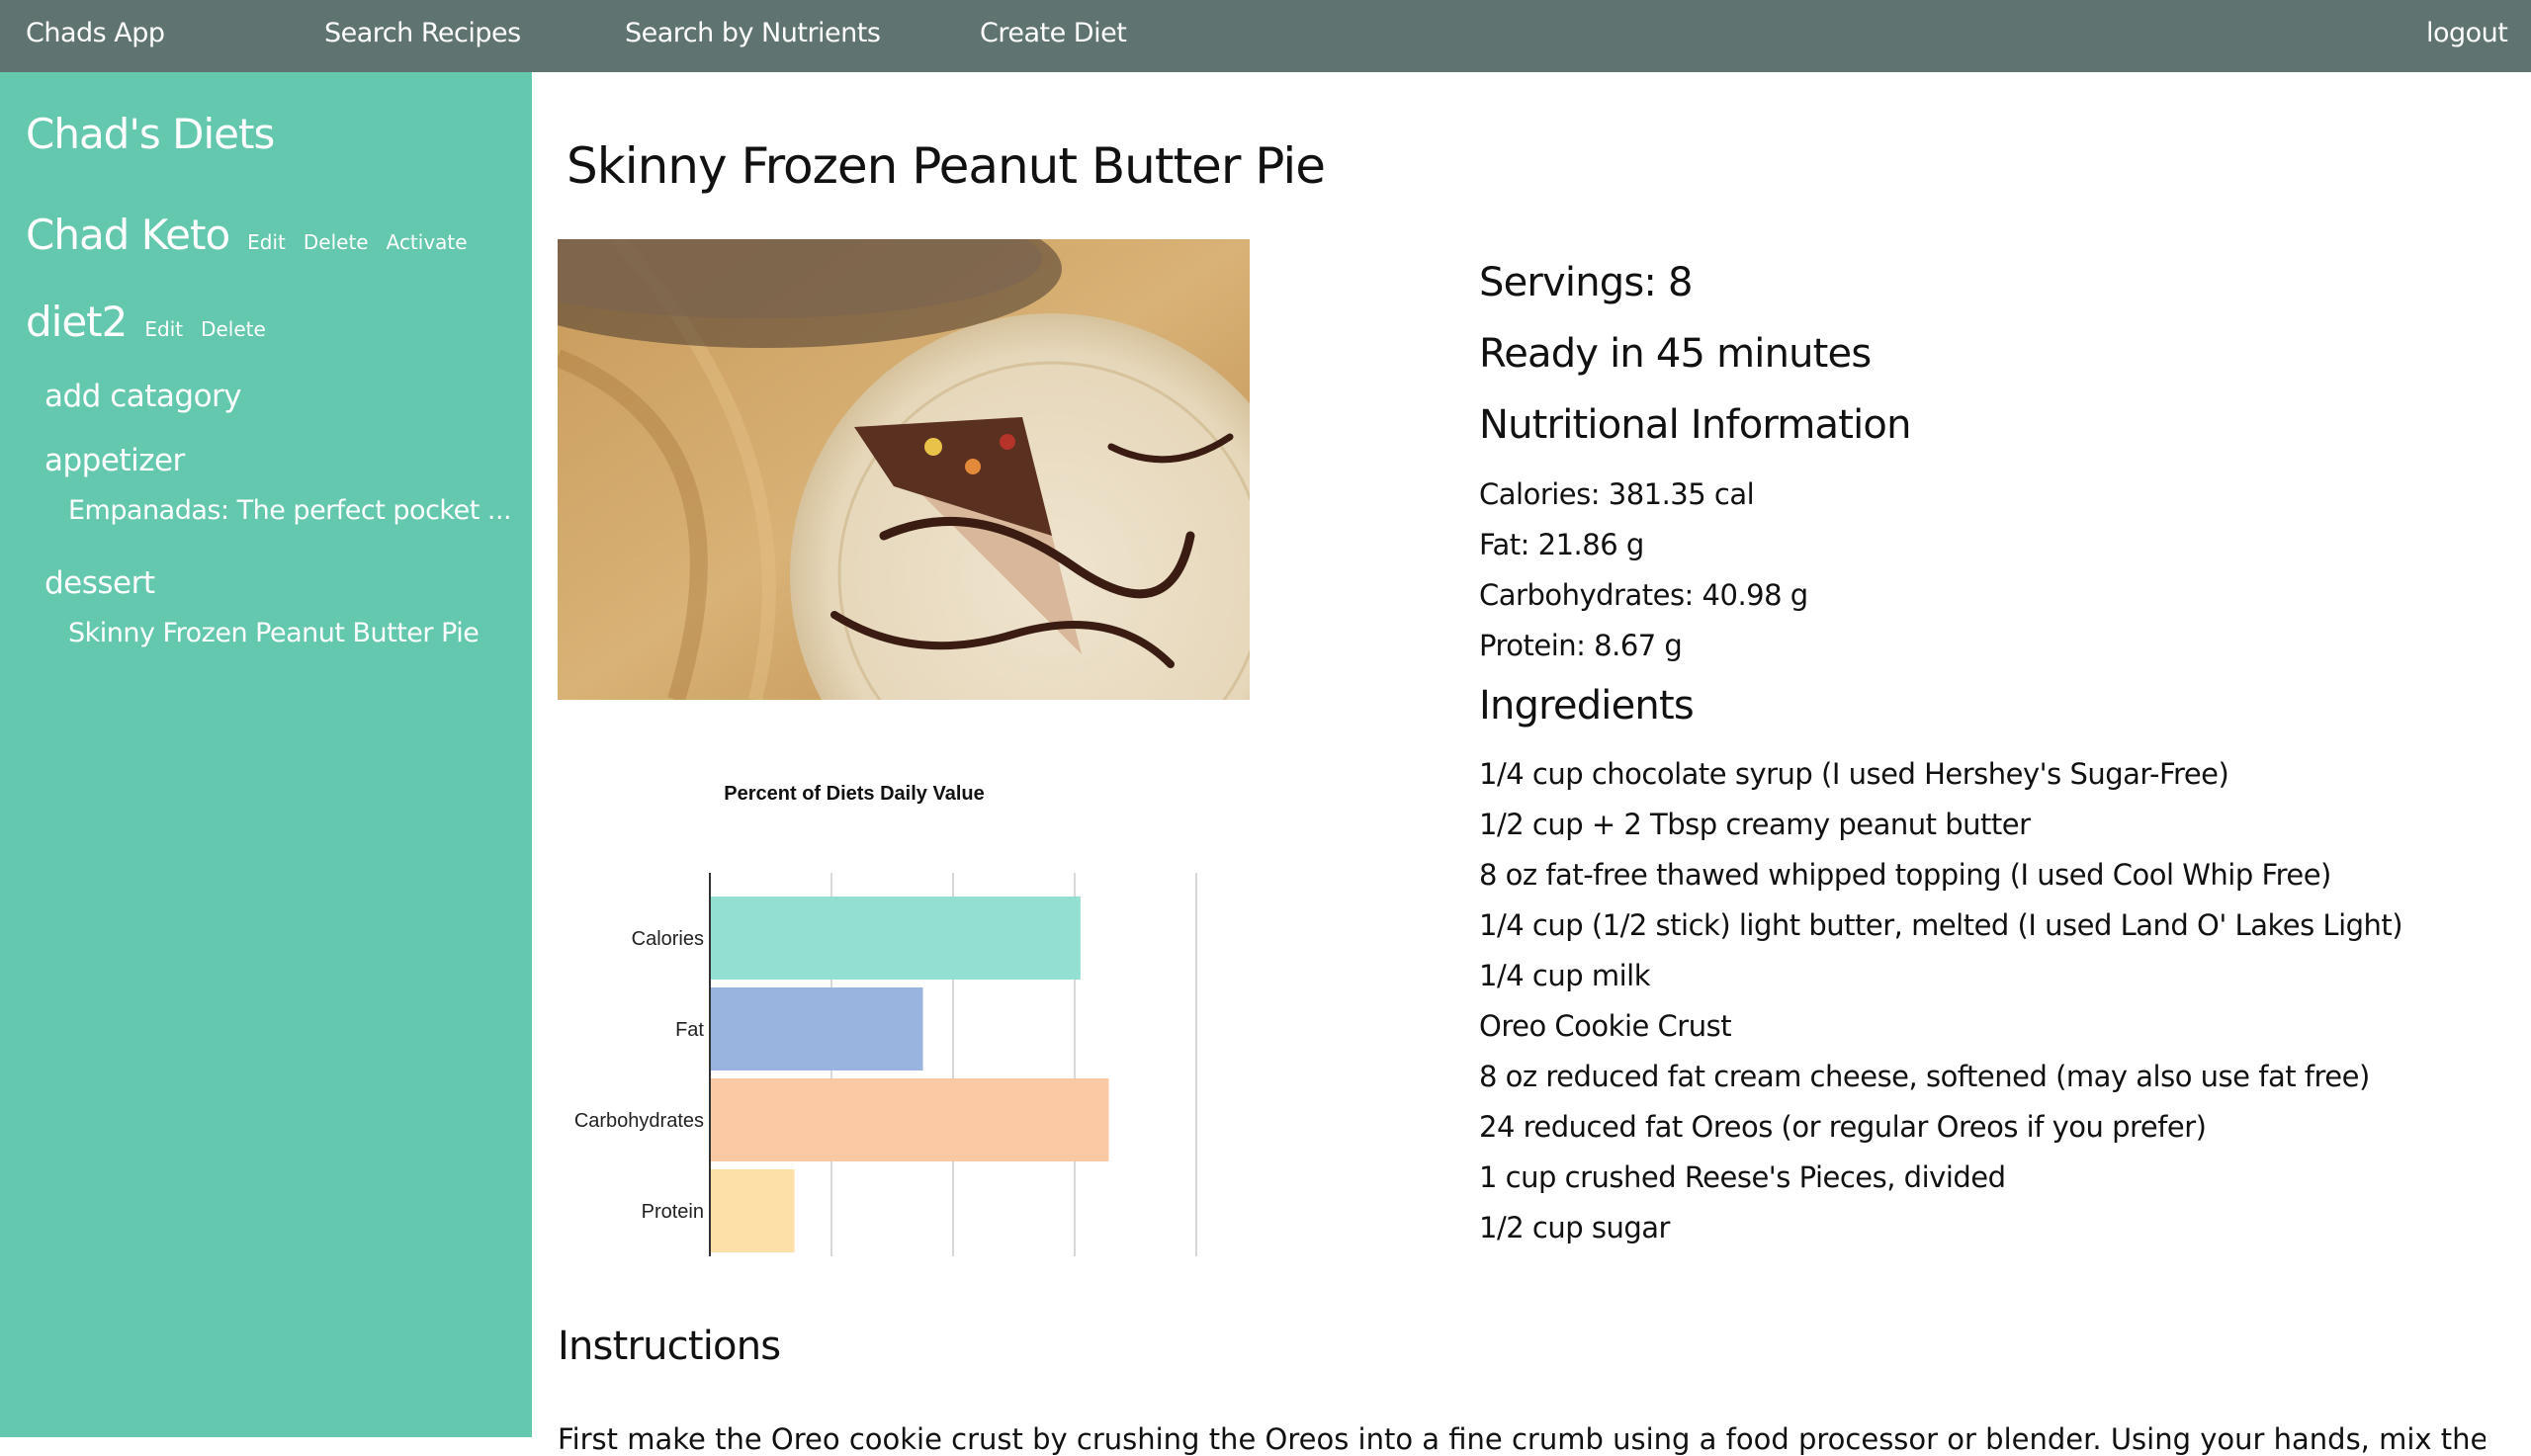 The image size is (2531, 1456). What do you see at coordinates (753, 33) in the screenshot?
I see `nav-search-by-nutrients: Search by Nutrients` at bounding box center [753, 33].